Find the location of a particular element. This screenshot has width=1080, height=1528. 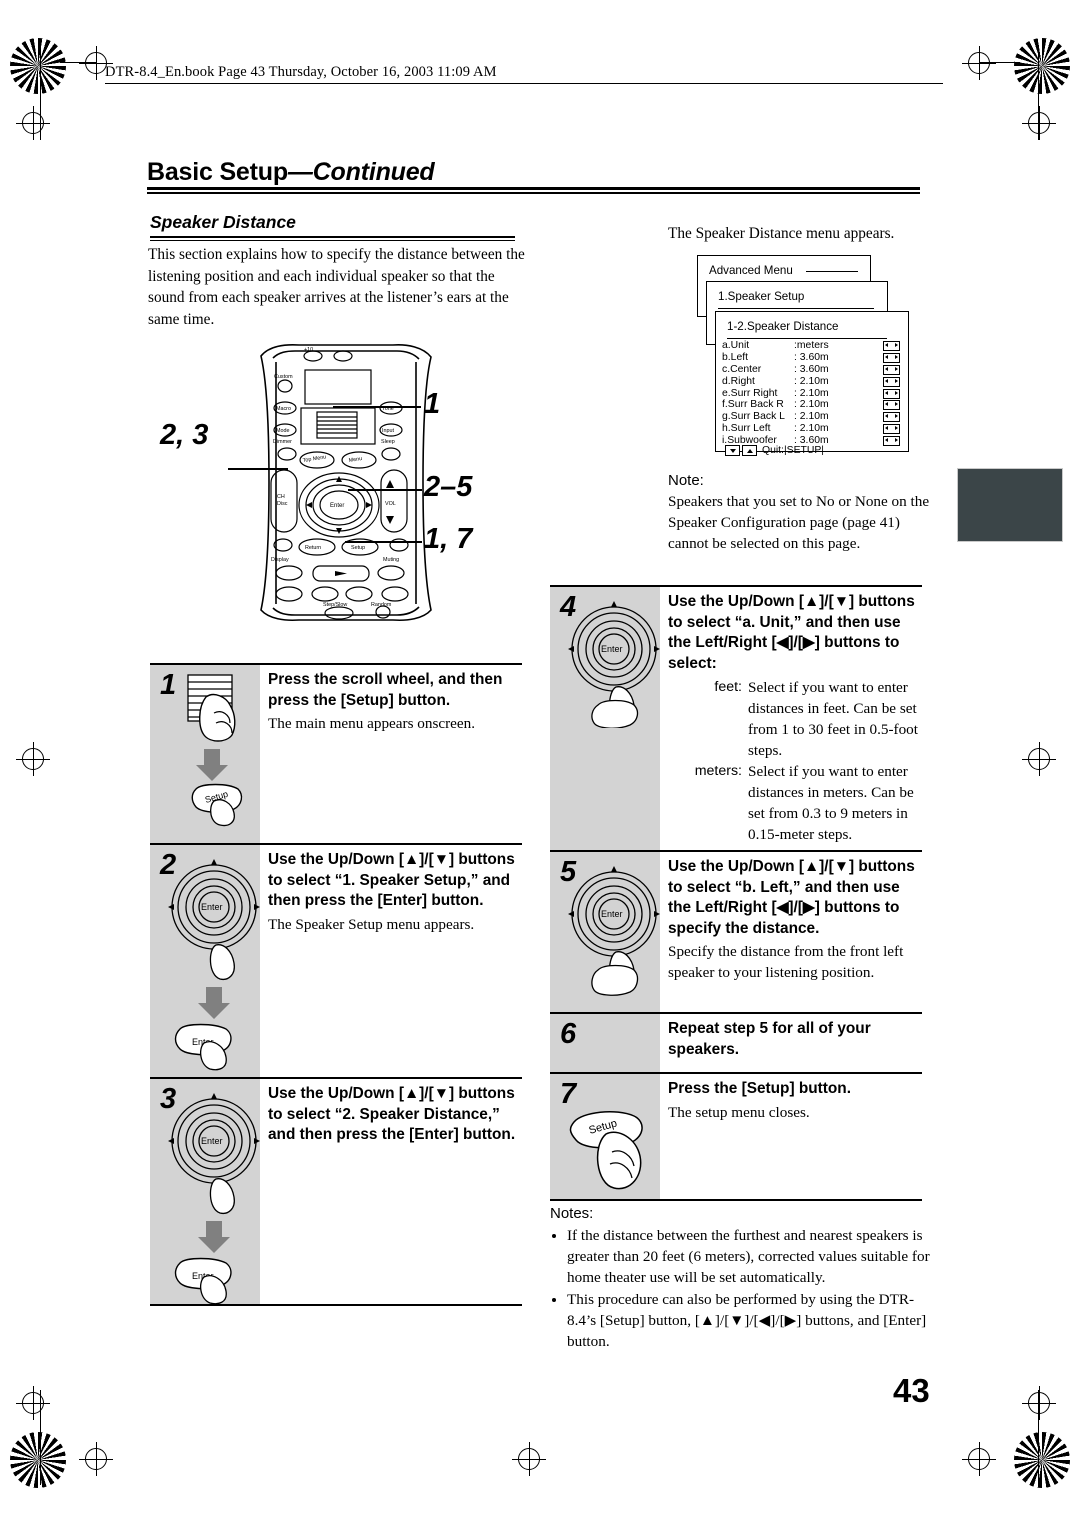

osd-setting-row: f.Surr Back R: 2.10m is located at coordinates (812, 405).